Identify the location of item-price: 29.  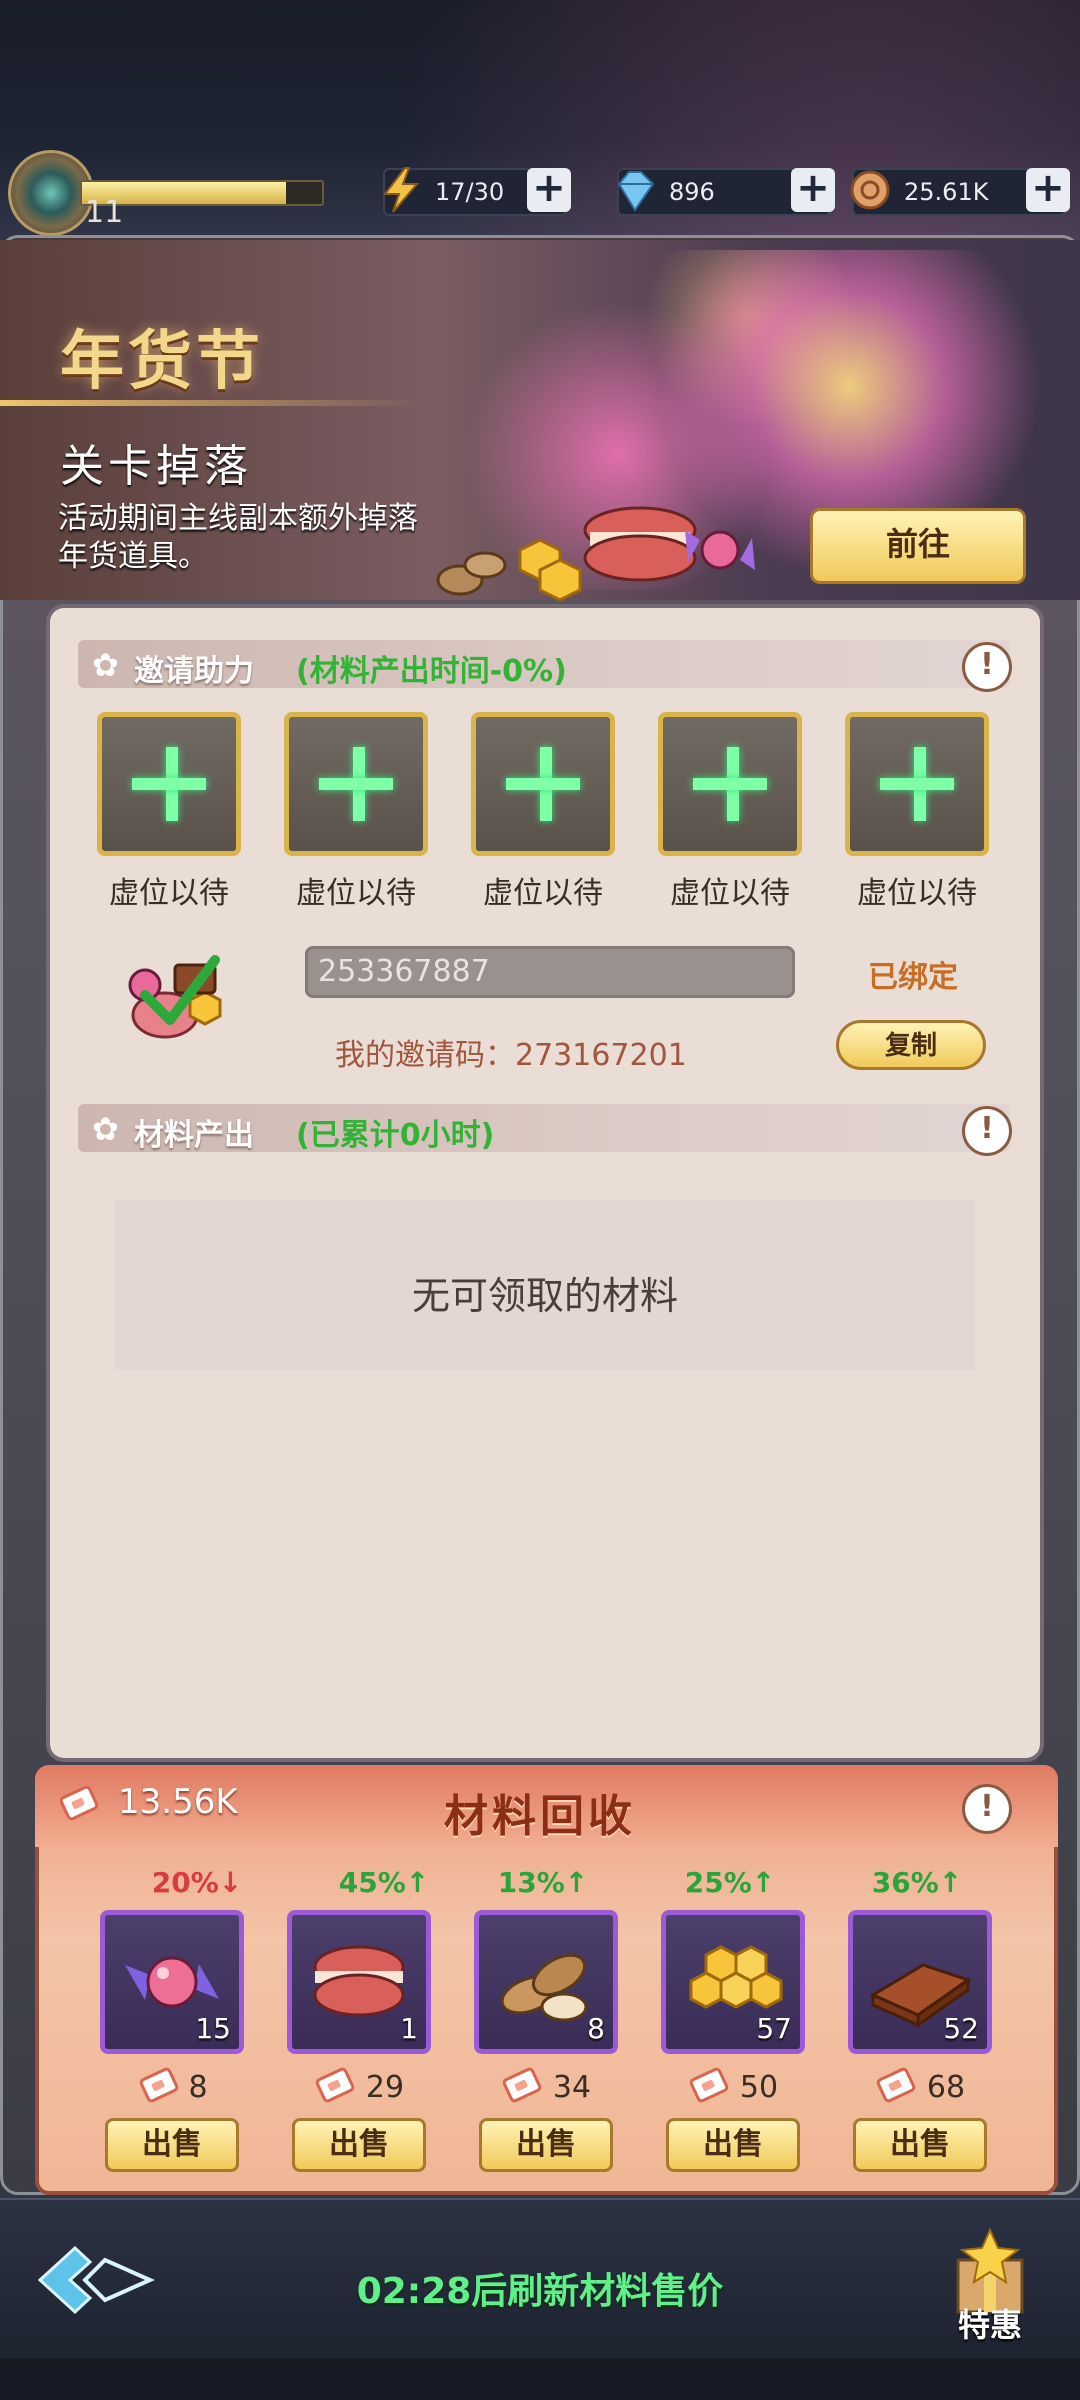
(385, 2087).